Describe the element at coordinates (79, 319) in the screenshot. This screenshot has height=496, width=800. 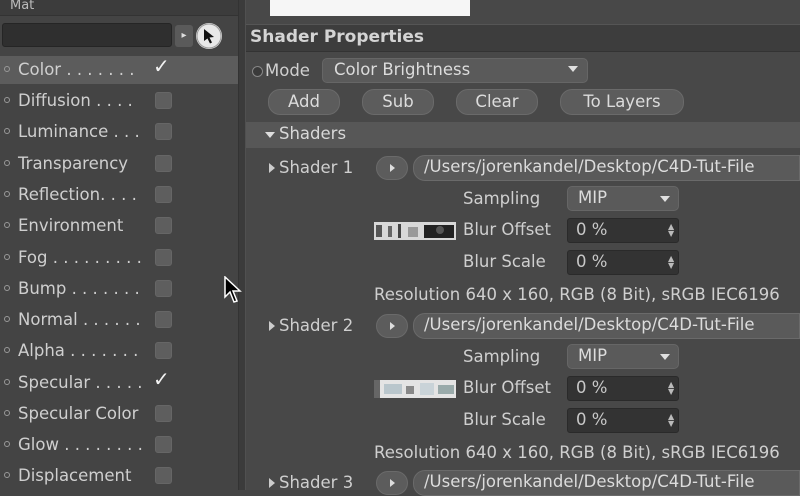
I see `channel-label: Normal . . . . . .` at that location.